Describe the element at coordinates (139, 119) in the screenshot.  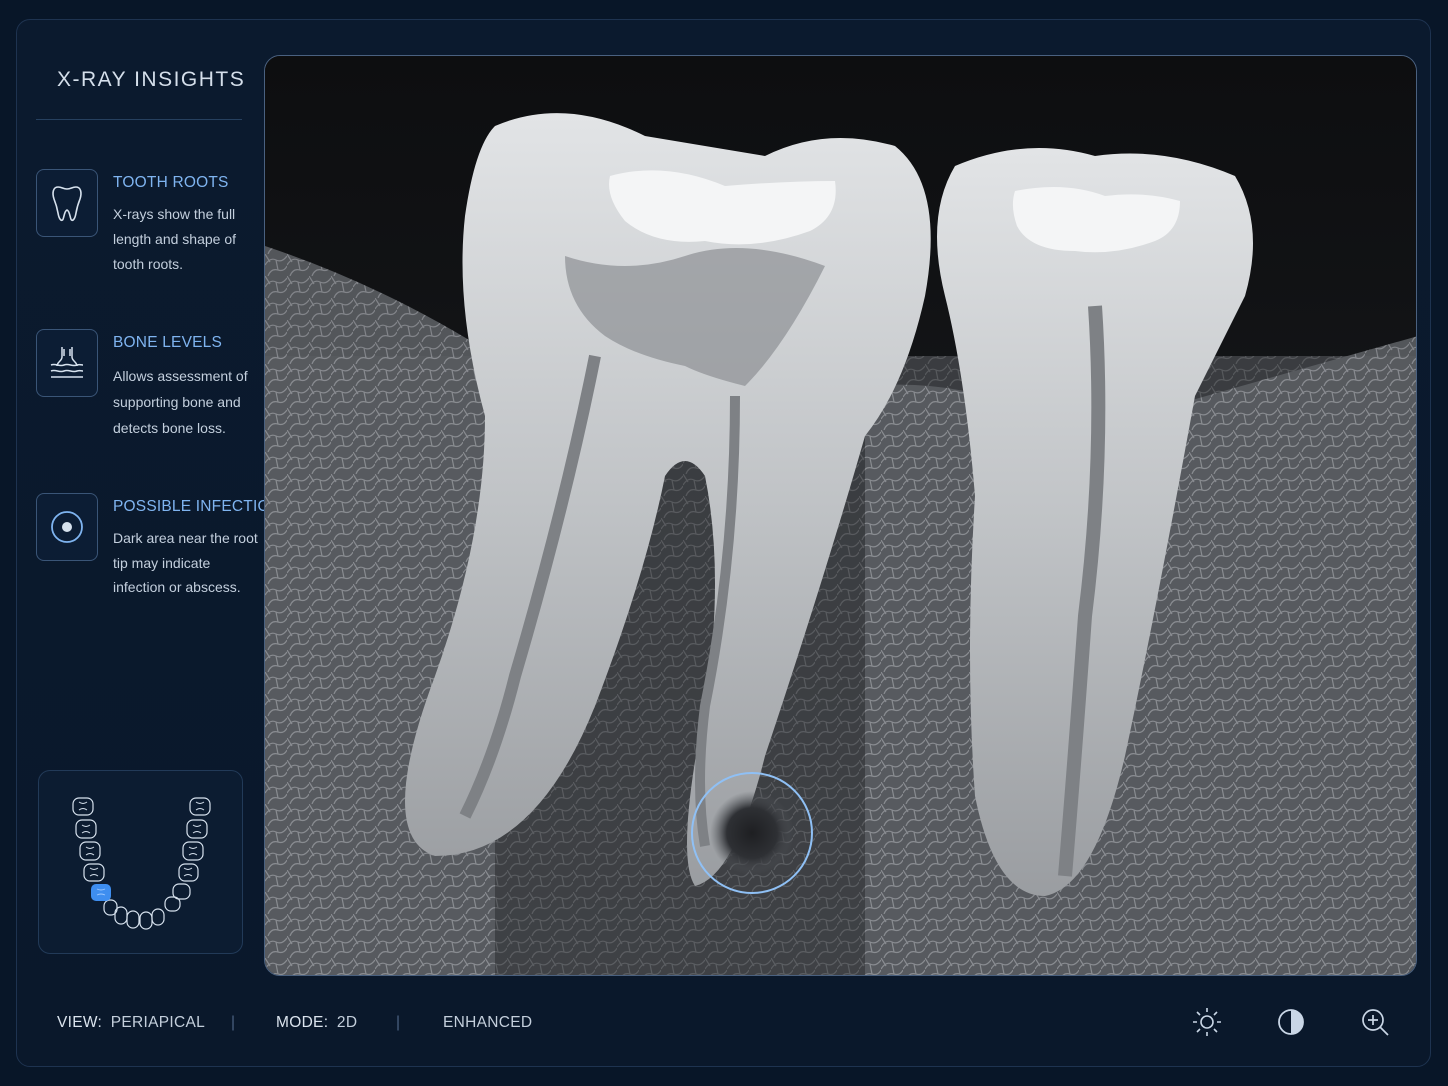
I see `sidebar-divider` at that location.